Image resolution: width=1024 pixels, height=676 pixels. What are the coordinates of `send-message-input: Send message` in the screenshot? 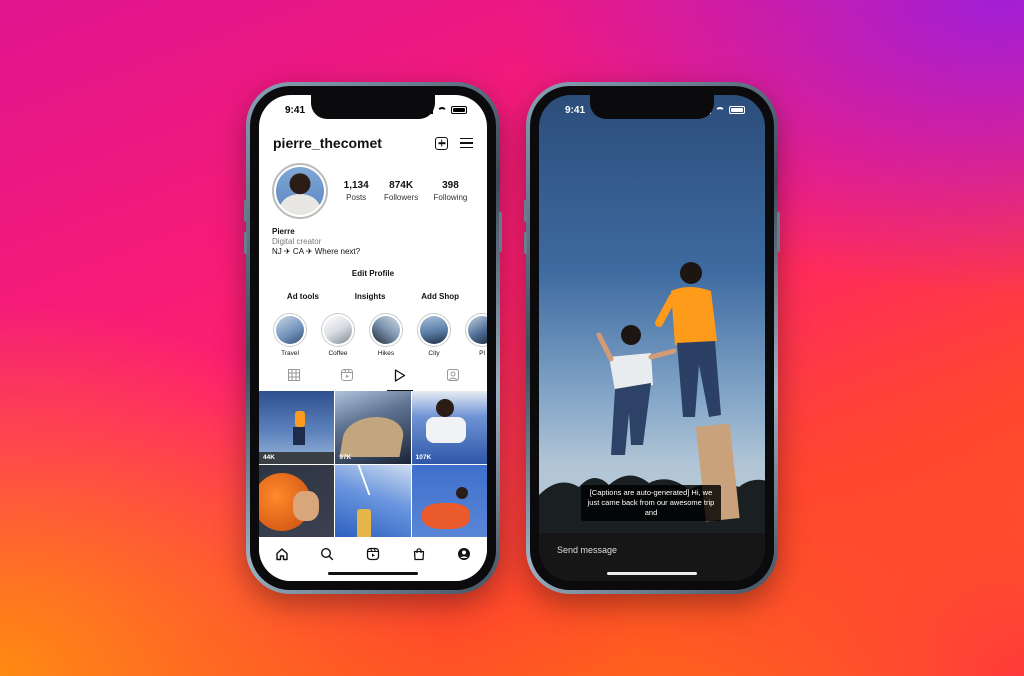 It's located at (587, 550).